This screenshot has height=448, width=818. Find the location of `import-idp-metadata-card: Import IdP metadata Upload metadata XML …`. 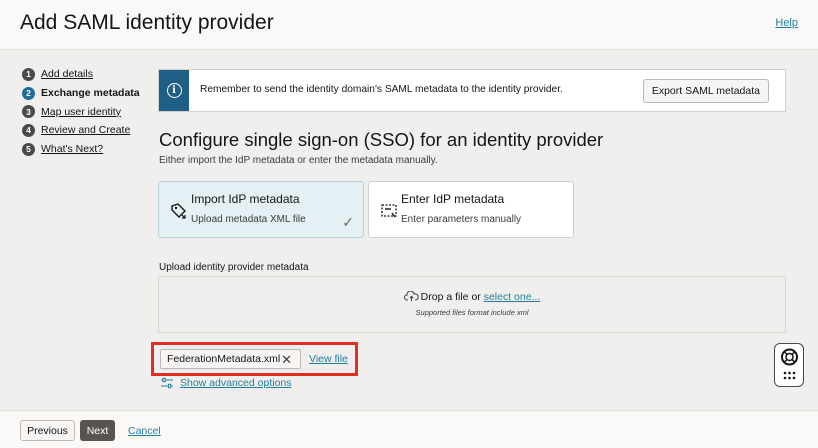

import-idp-metadata-card: Import IdP metadata Upload metadata XML … is located at coordinates (261, 209).